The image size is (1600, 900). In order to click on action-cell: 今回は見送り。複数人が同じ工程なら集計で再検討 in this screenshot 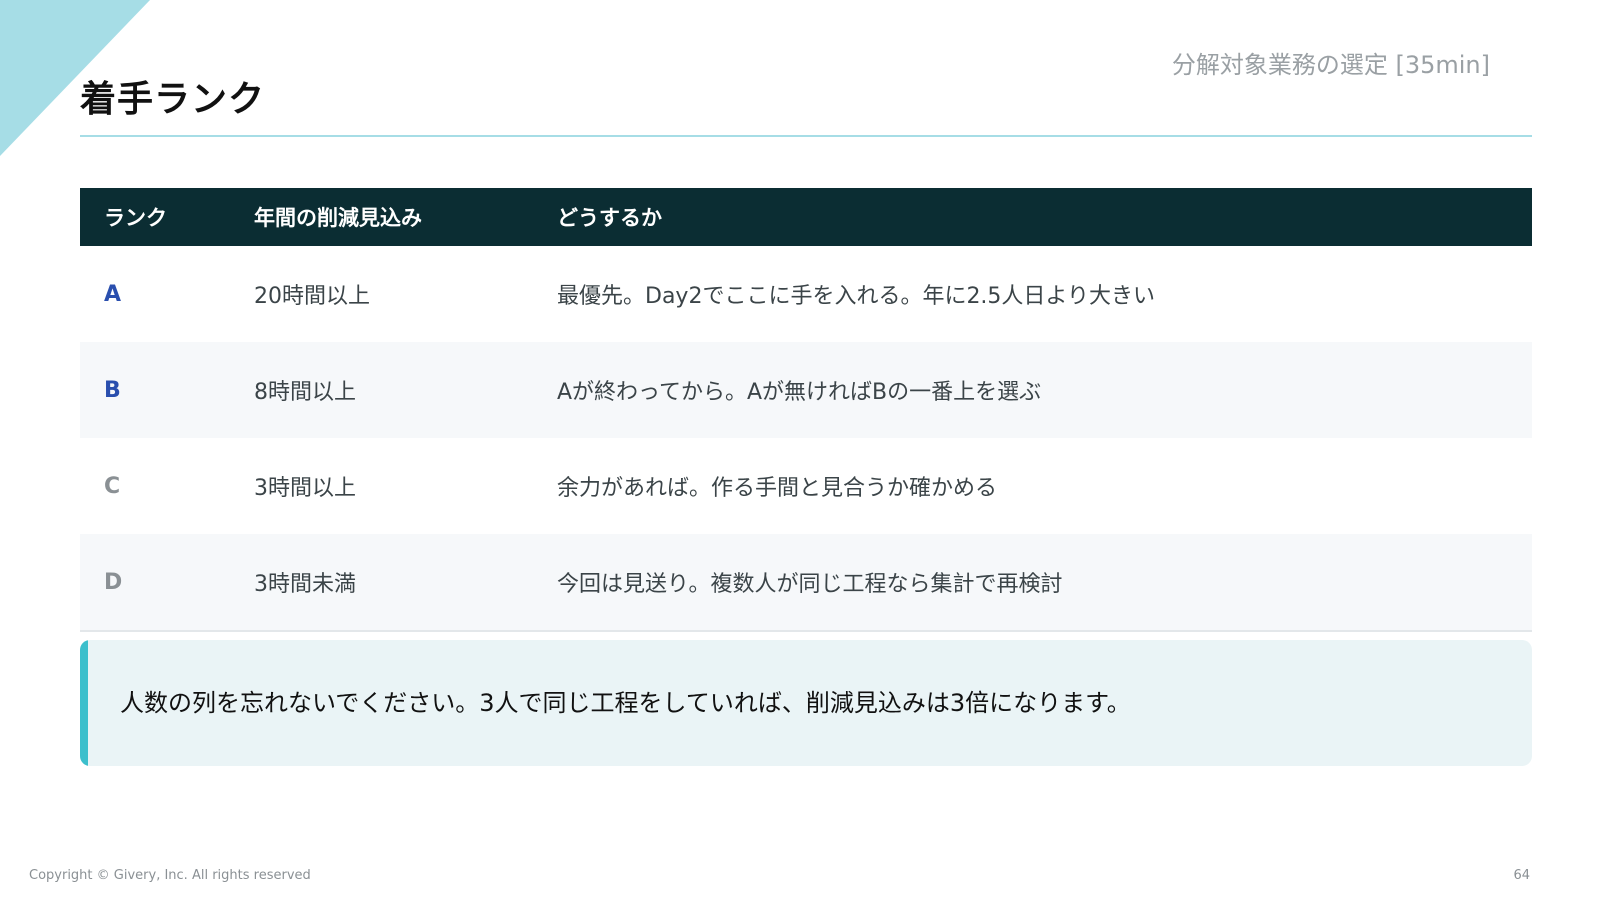, I will do `click(1032, 583)`.